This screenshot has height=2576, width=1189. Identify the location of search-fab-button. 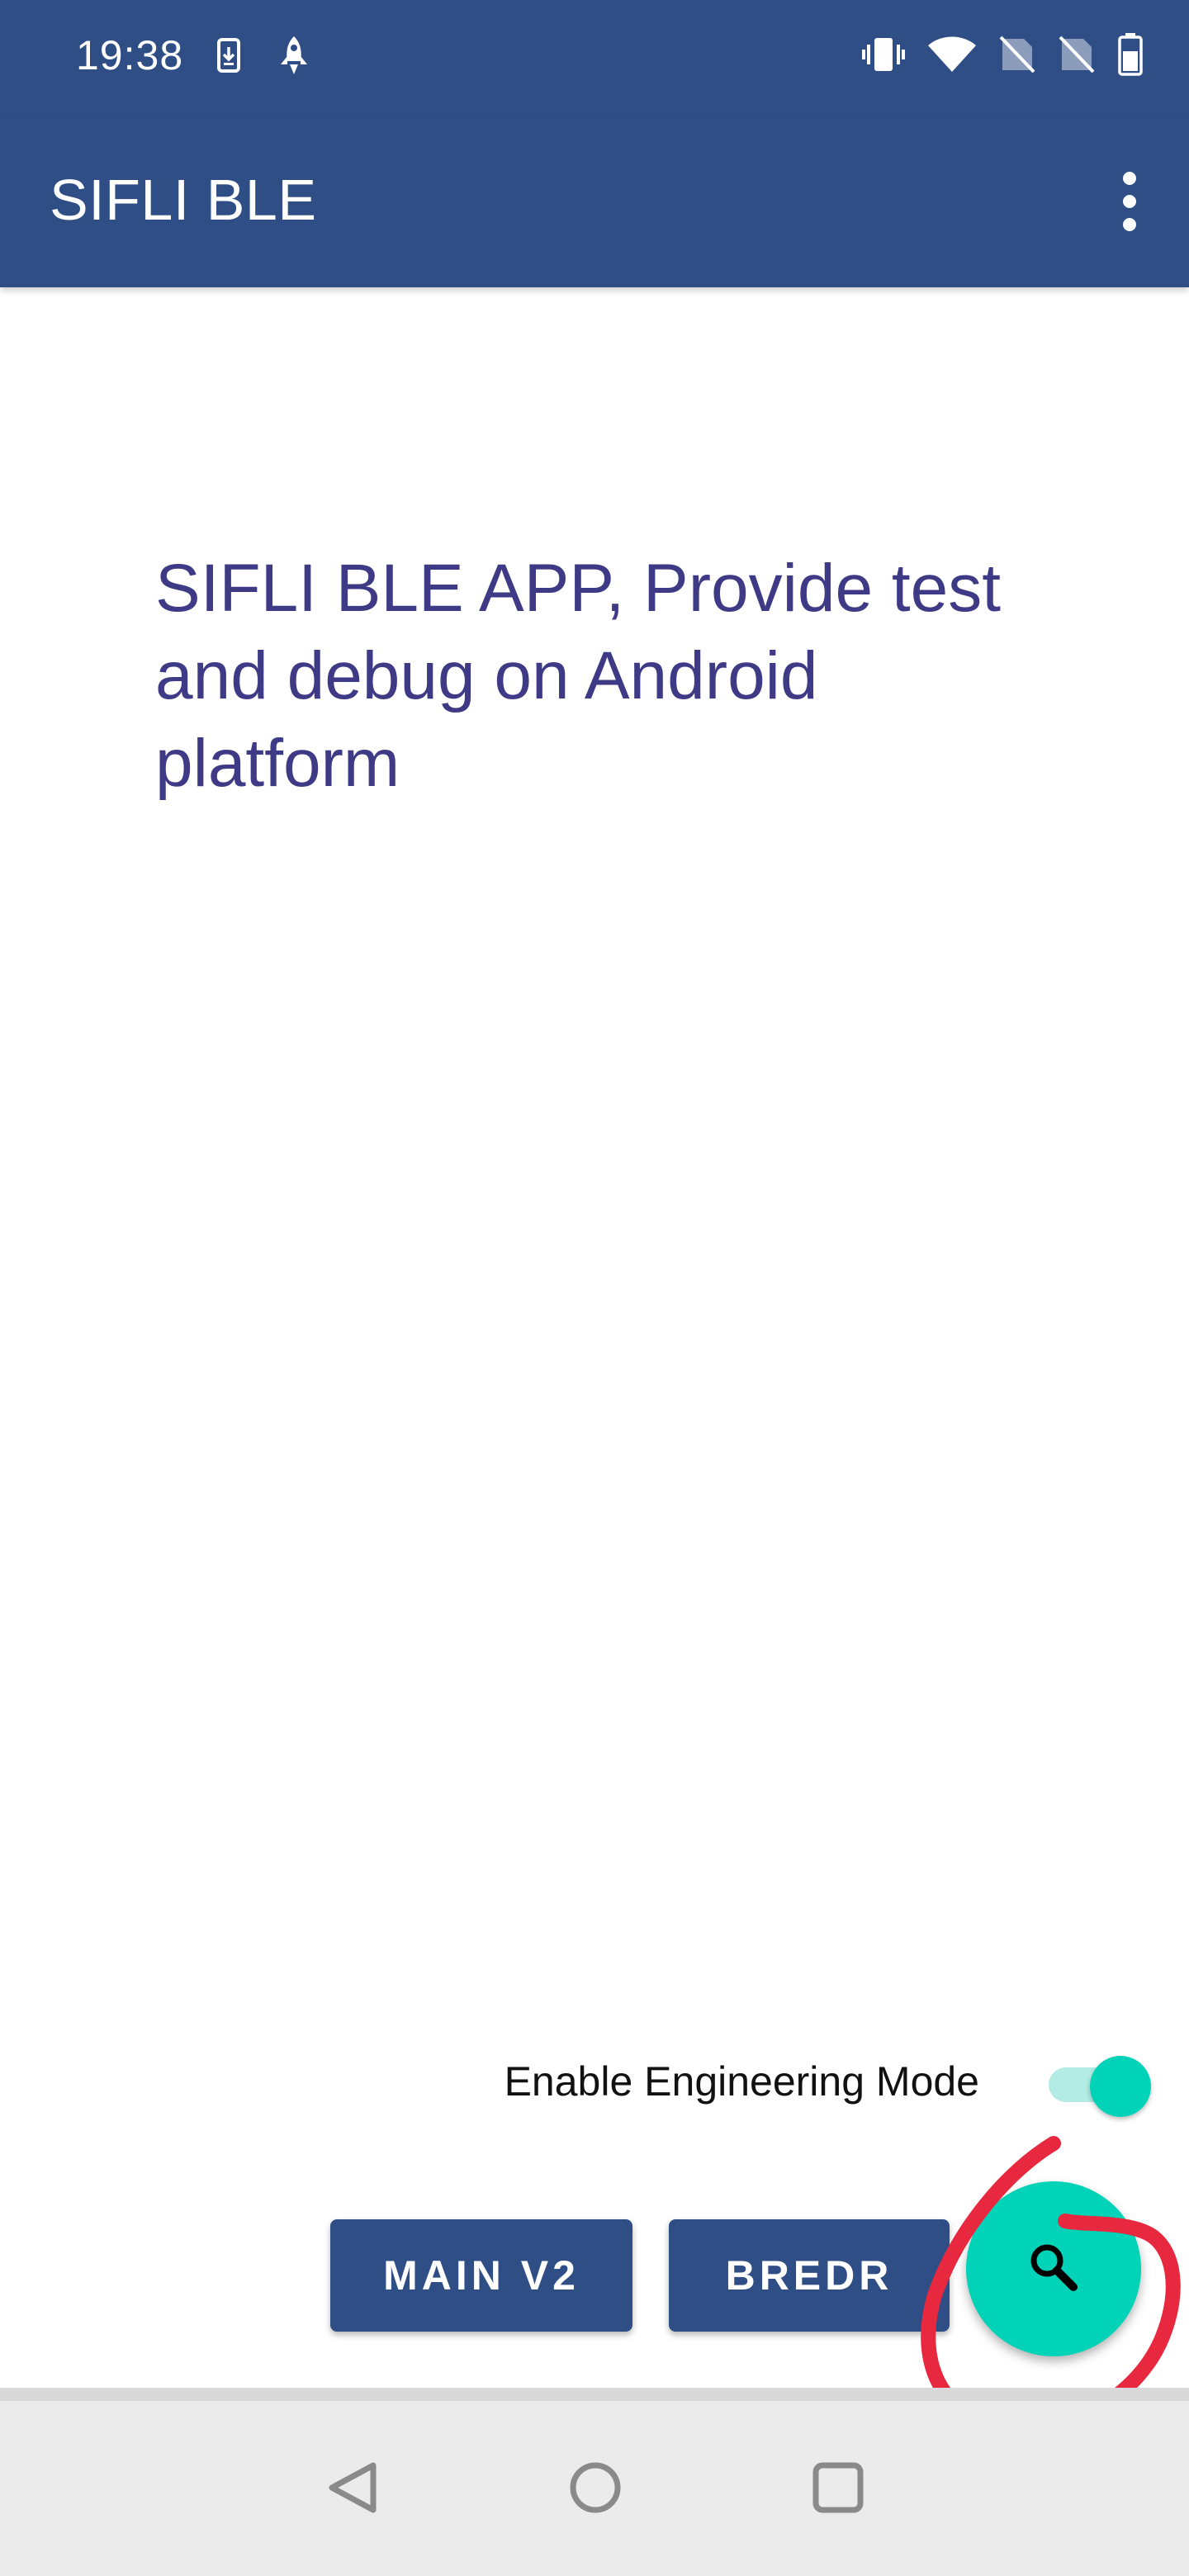
(1053, 2268).